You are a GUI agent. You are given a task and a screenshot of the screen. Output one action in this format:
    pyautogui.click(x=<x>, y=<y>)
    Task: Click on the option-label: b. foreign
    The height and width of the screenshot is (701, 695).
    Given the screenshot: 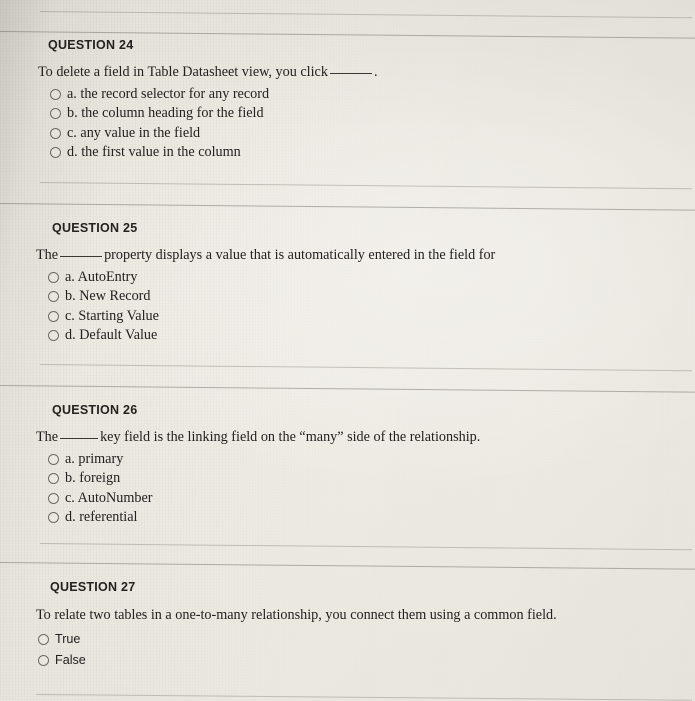 What is the action you would take?
    pyautogui.click(x=93, y=478)
    